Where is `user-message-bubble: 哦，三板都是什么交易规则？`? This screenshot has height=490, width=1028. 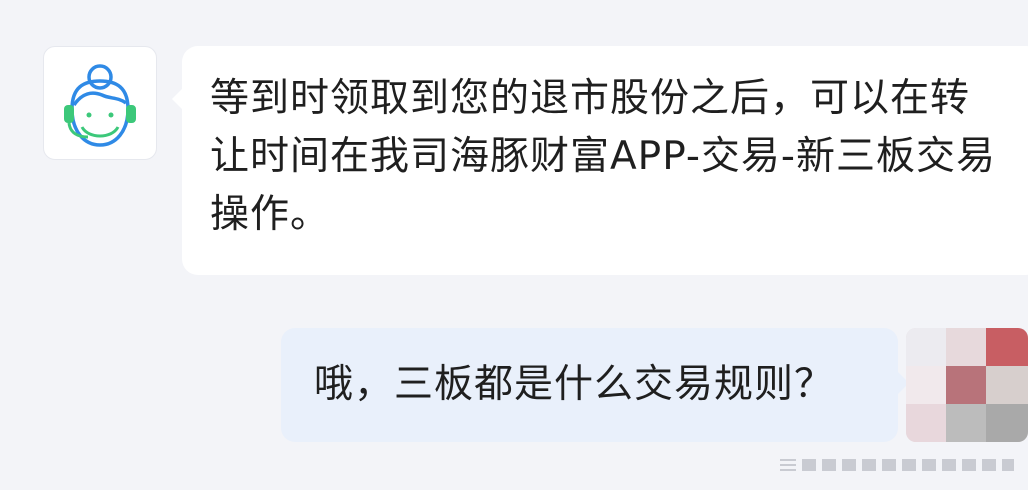 user-message-bubble: 哦，三板都是什么交易规则？ is located at coordinates (595, 385).